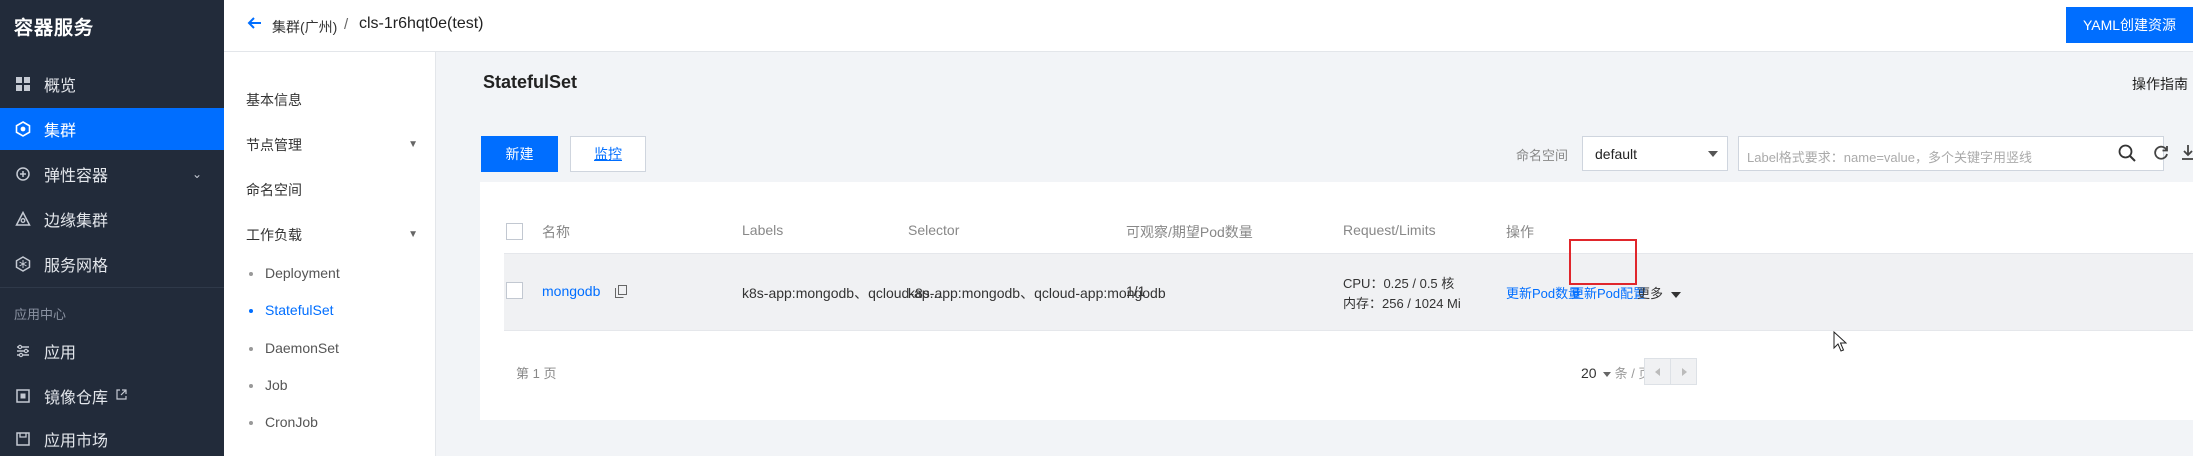 The height and width of the screenshot is (456, 2193). Describe the element at coordinates (291, 422) in the screenshot. I see `subnav-label: CronJob` at that location.